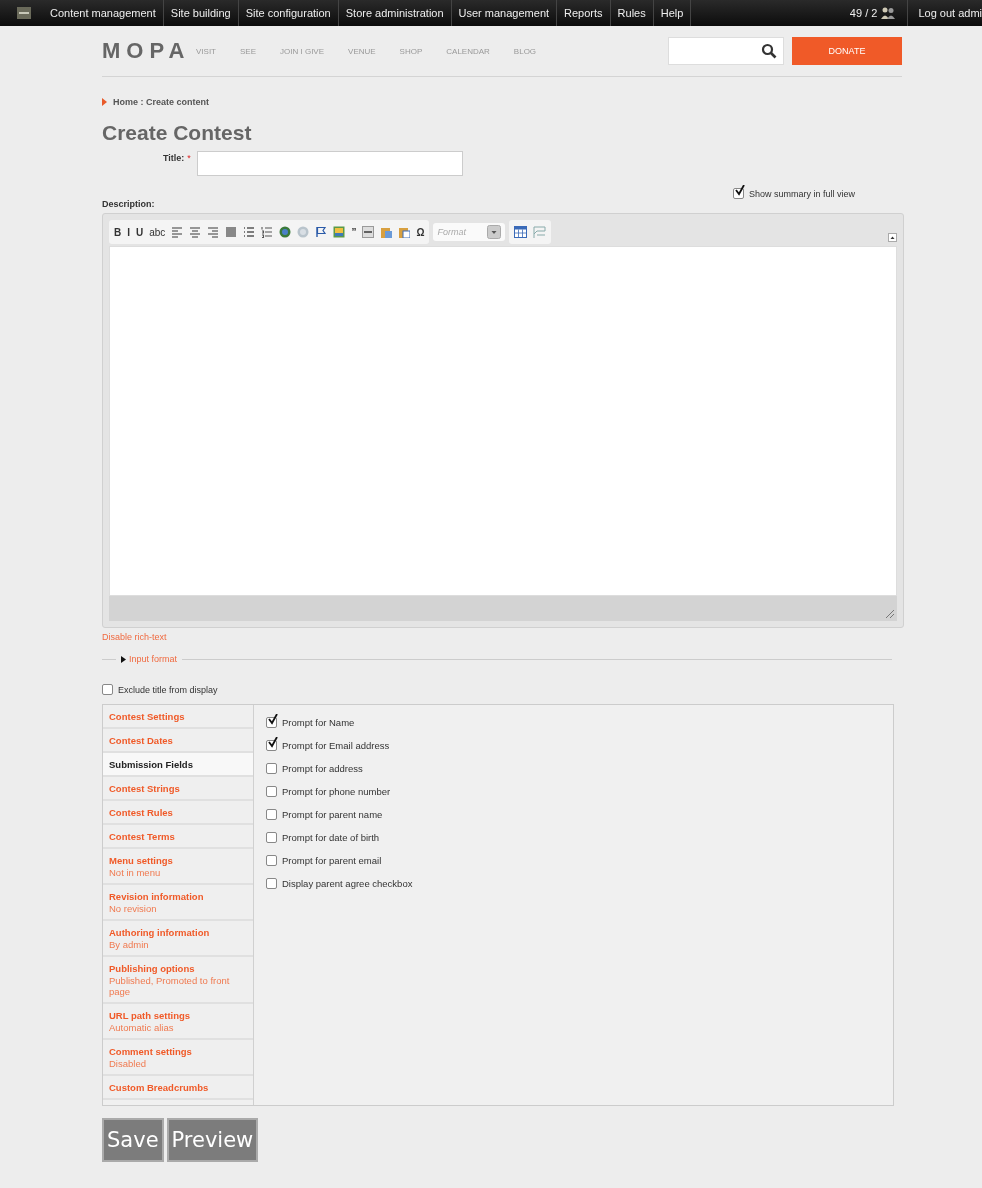 The height and width of the screenshot is (1188, 982). Describe the element at coordinates (631, 13) in the screenshot. I see `admin-menu-item: Rules` at that location.